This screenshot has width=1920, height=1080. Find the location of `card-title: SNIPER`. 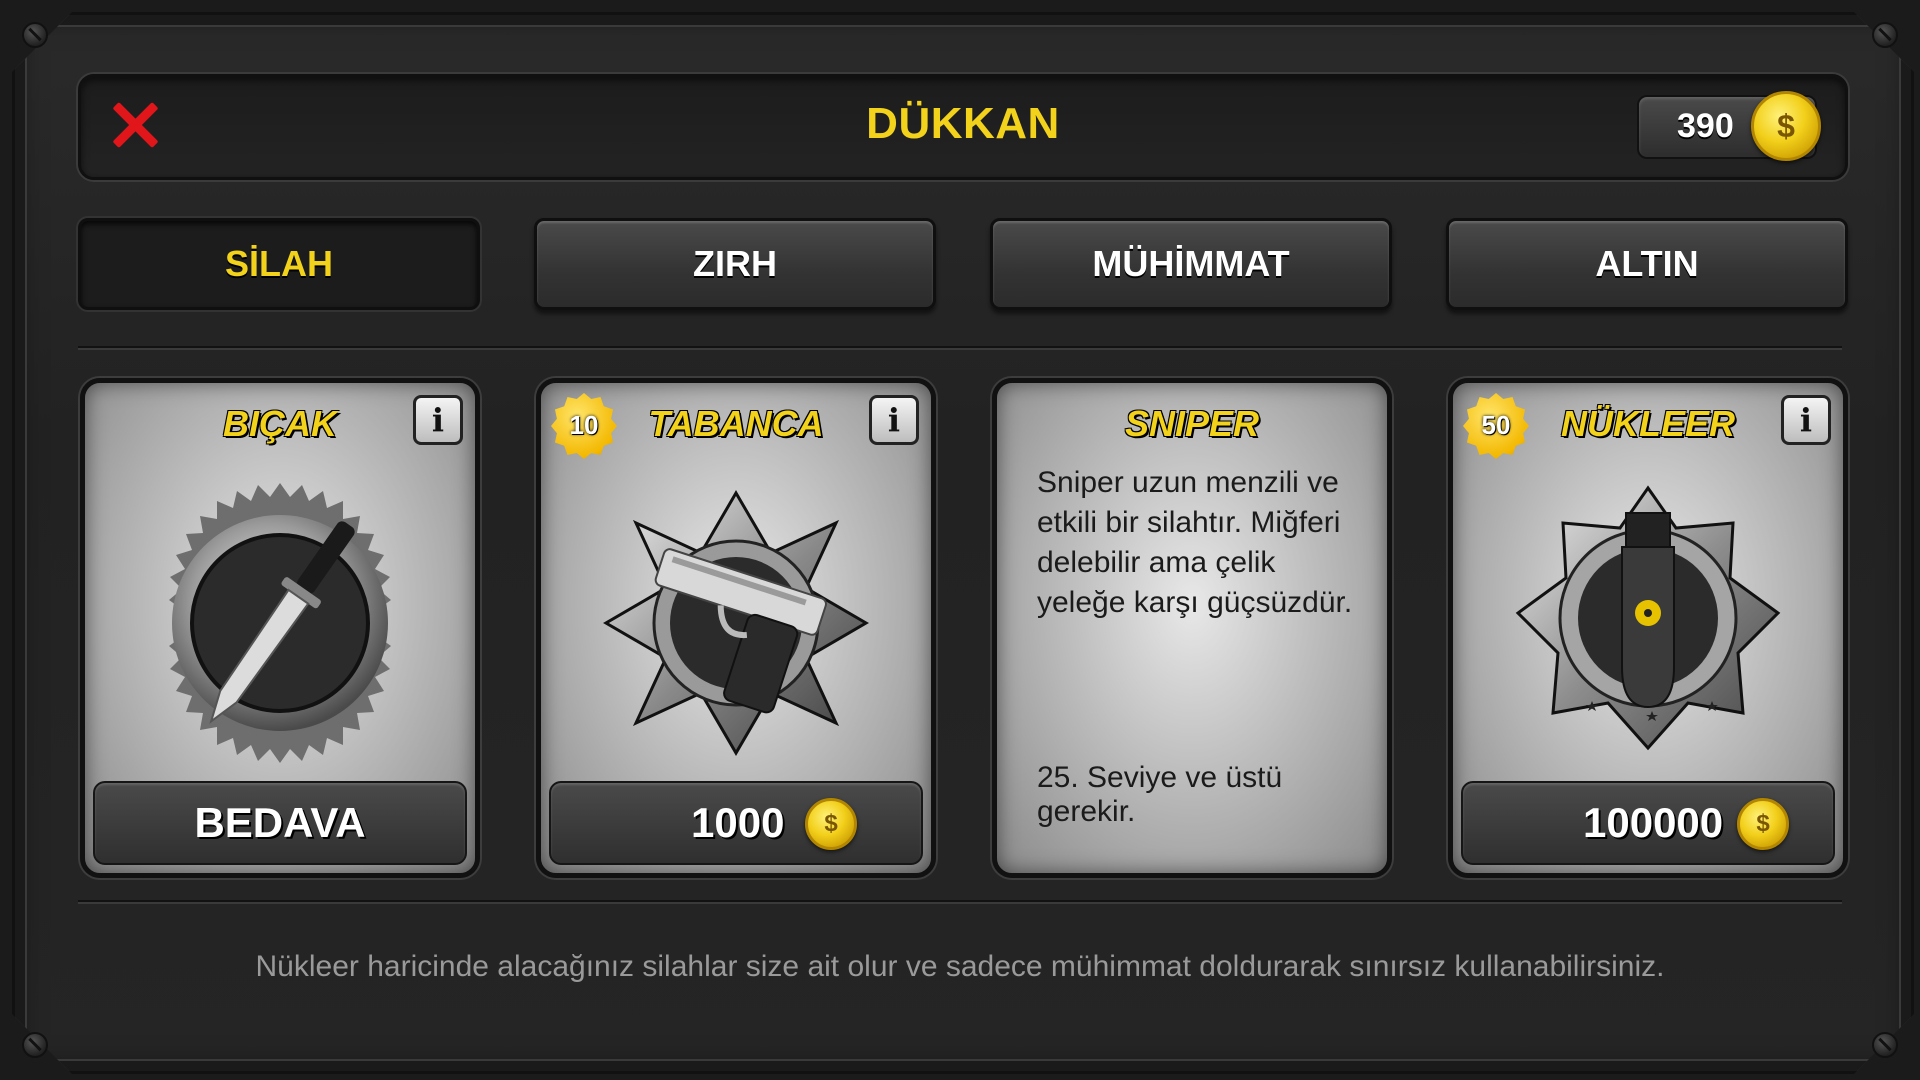

card-title: SNIPER is located at coordinates (1192, 423).